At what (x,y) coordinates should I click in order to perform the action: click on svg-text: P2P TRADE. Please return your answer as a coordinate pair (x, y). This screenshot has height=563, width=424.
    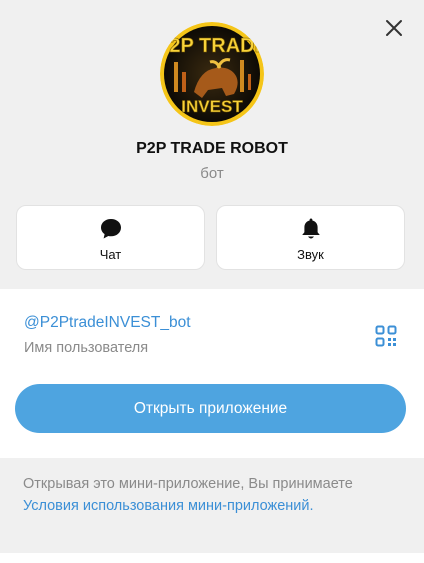
    Looking at the image, I should click on (212, 46).